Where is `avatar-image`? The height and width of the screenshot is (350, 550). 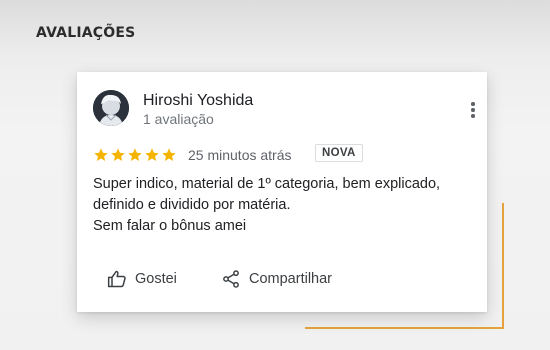 avatar-image is located at coordinates (111, 108).